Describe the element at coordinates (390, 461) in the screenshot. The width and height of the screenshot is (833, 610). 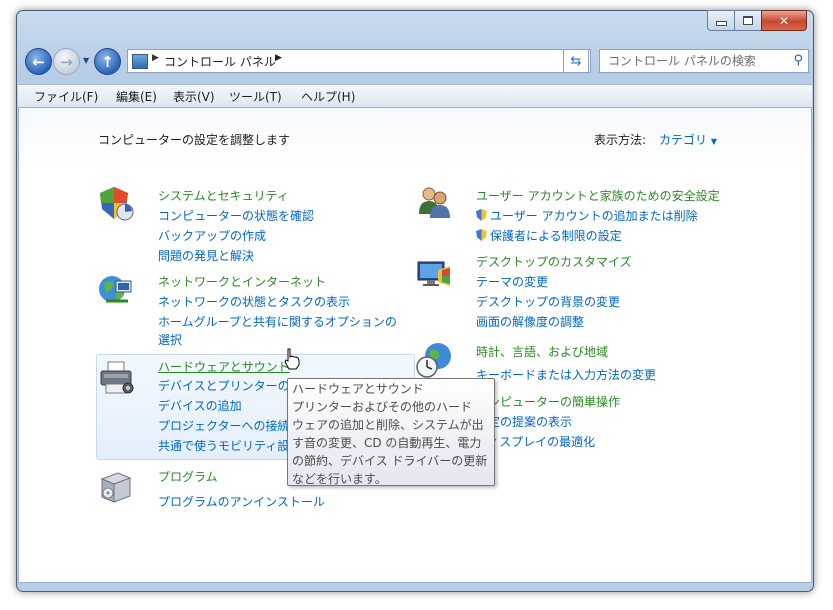
I see `tooltip-line: の節約、デバイス ドライバーの更新` at that location.